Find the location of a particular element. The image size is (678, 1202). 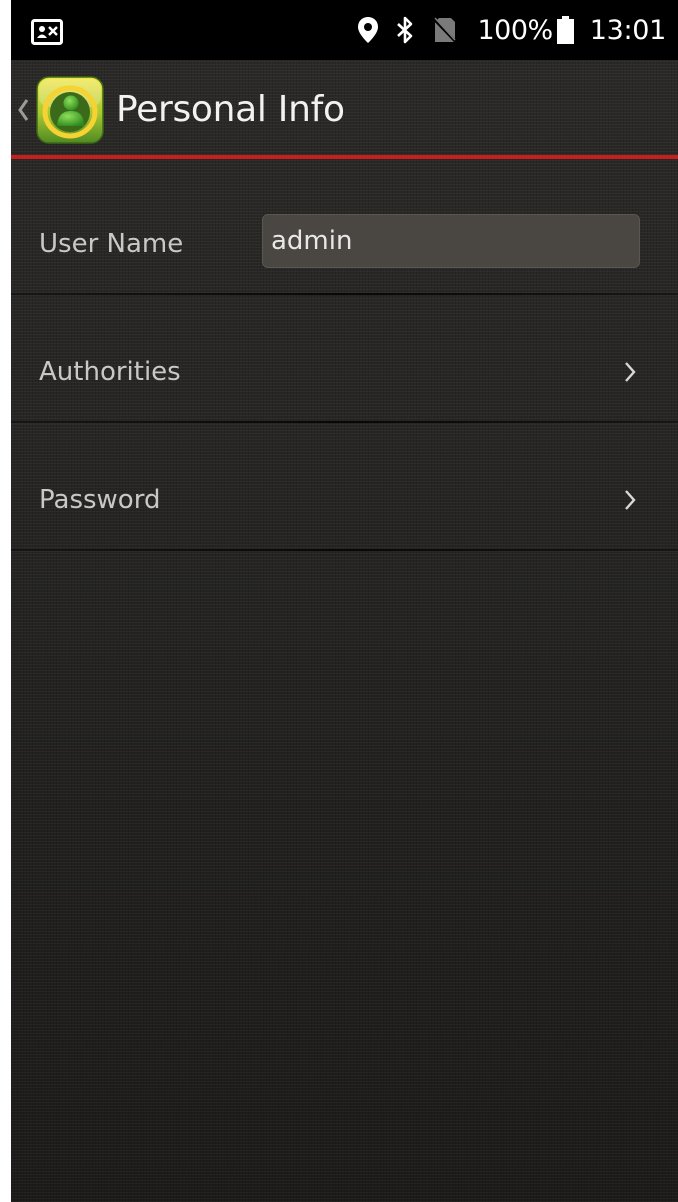

row-authorities: Authorities is located at coordinates (344, 360).